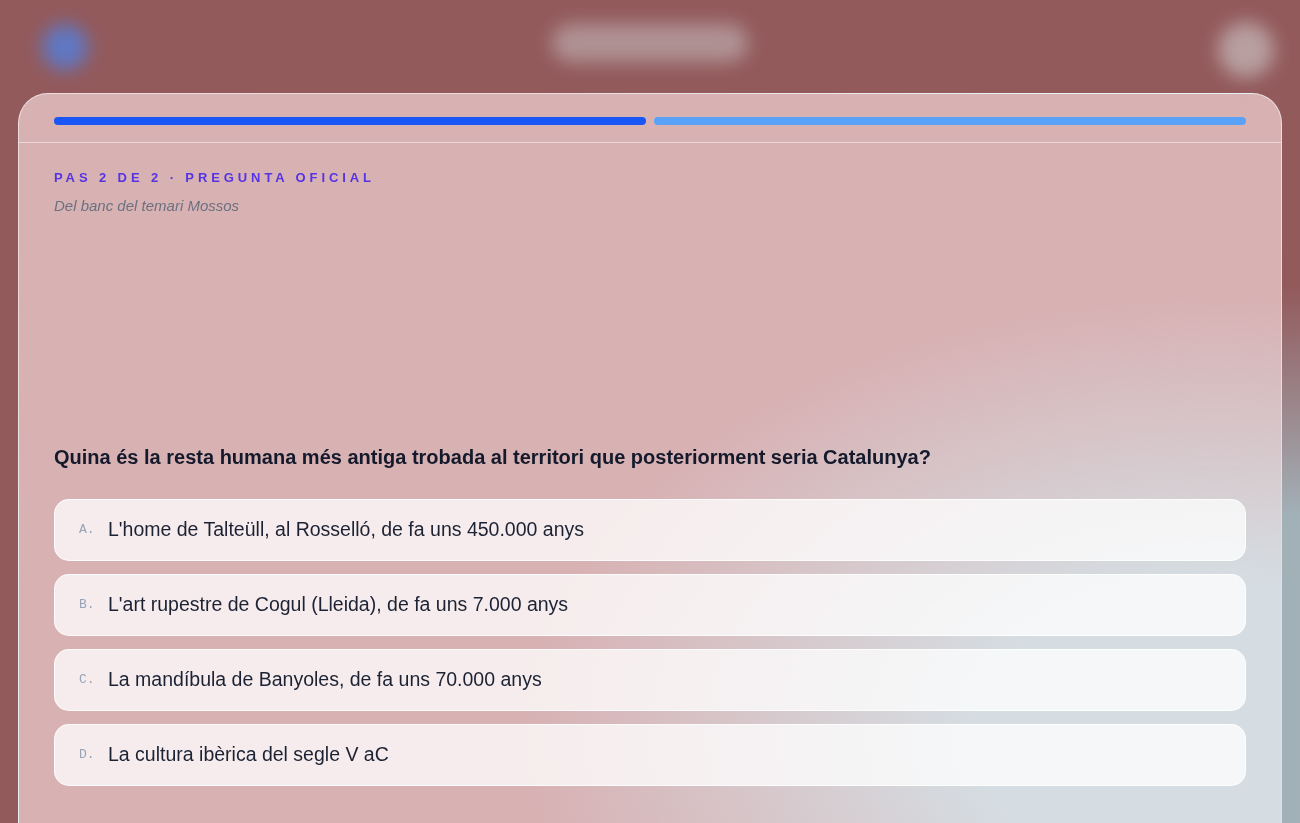 The image size is (1300, 823). What do you see at coordinates (215, 178) in the screenshot?
I see `step-label: PAS 2 DE 2 · PREGUNTA OFICIAL` at bounding box center [215, 178].